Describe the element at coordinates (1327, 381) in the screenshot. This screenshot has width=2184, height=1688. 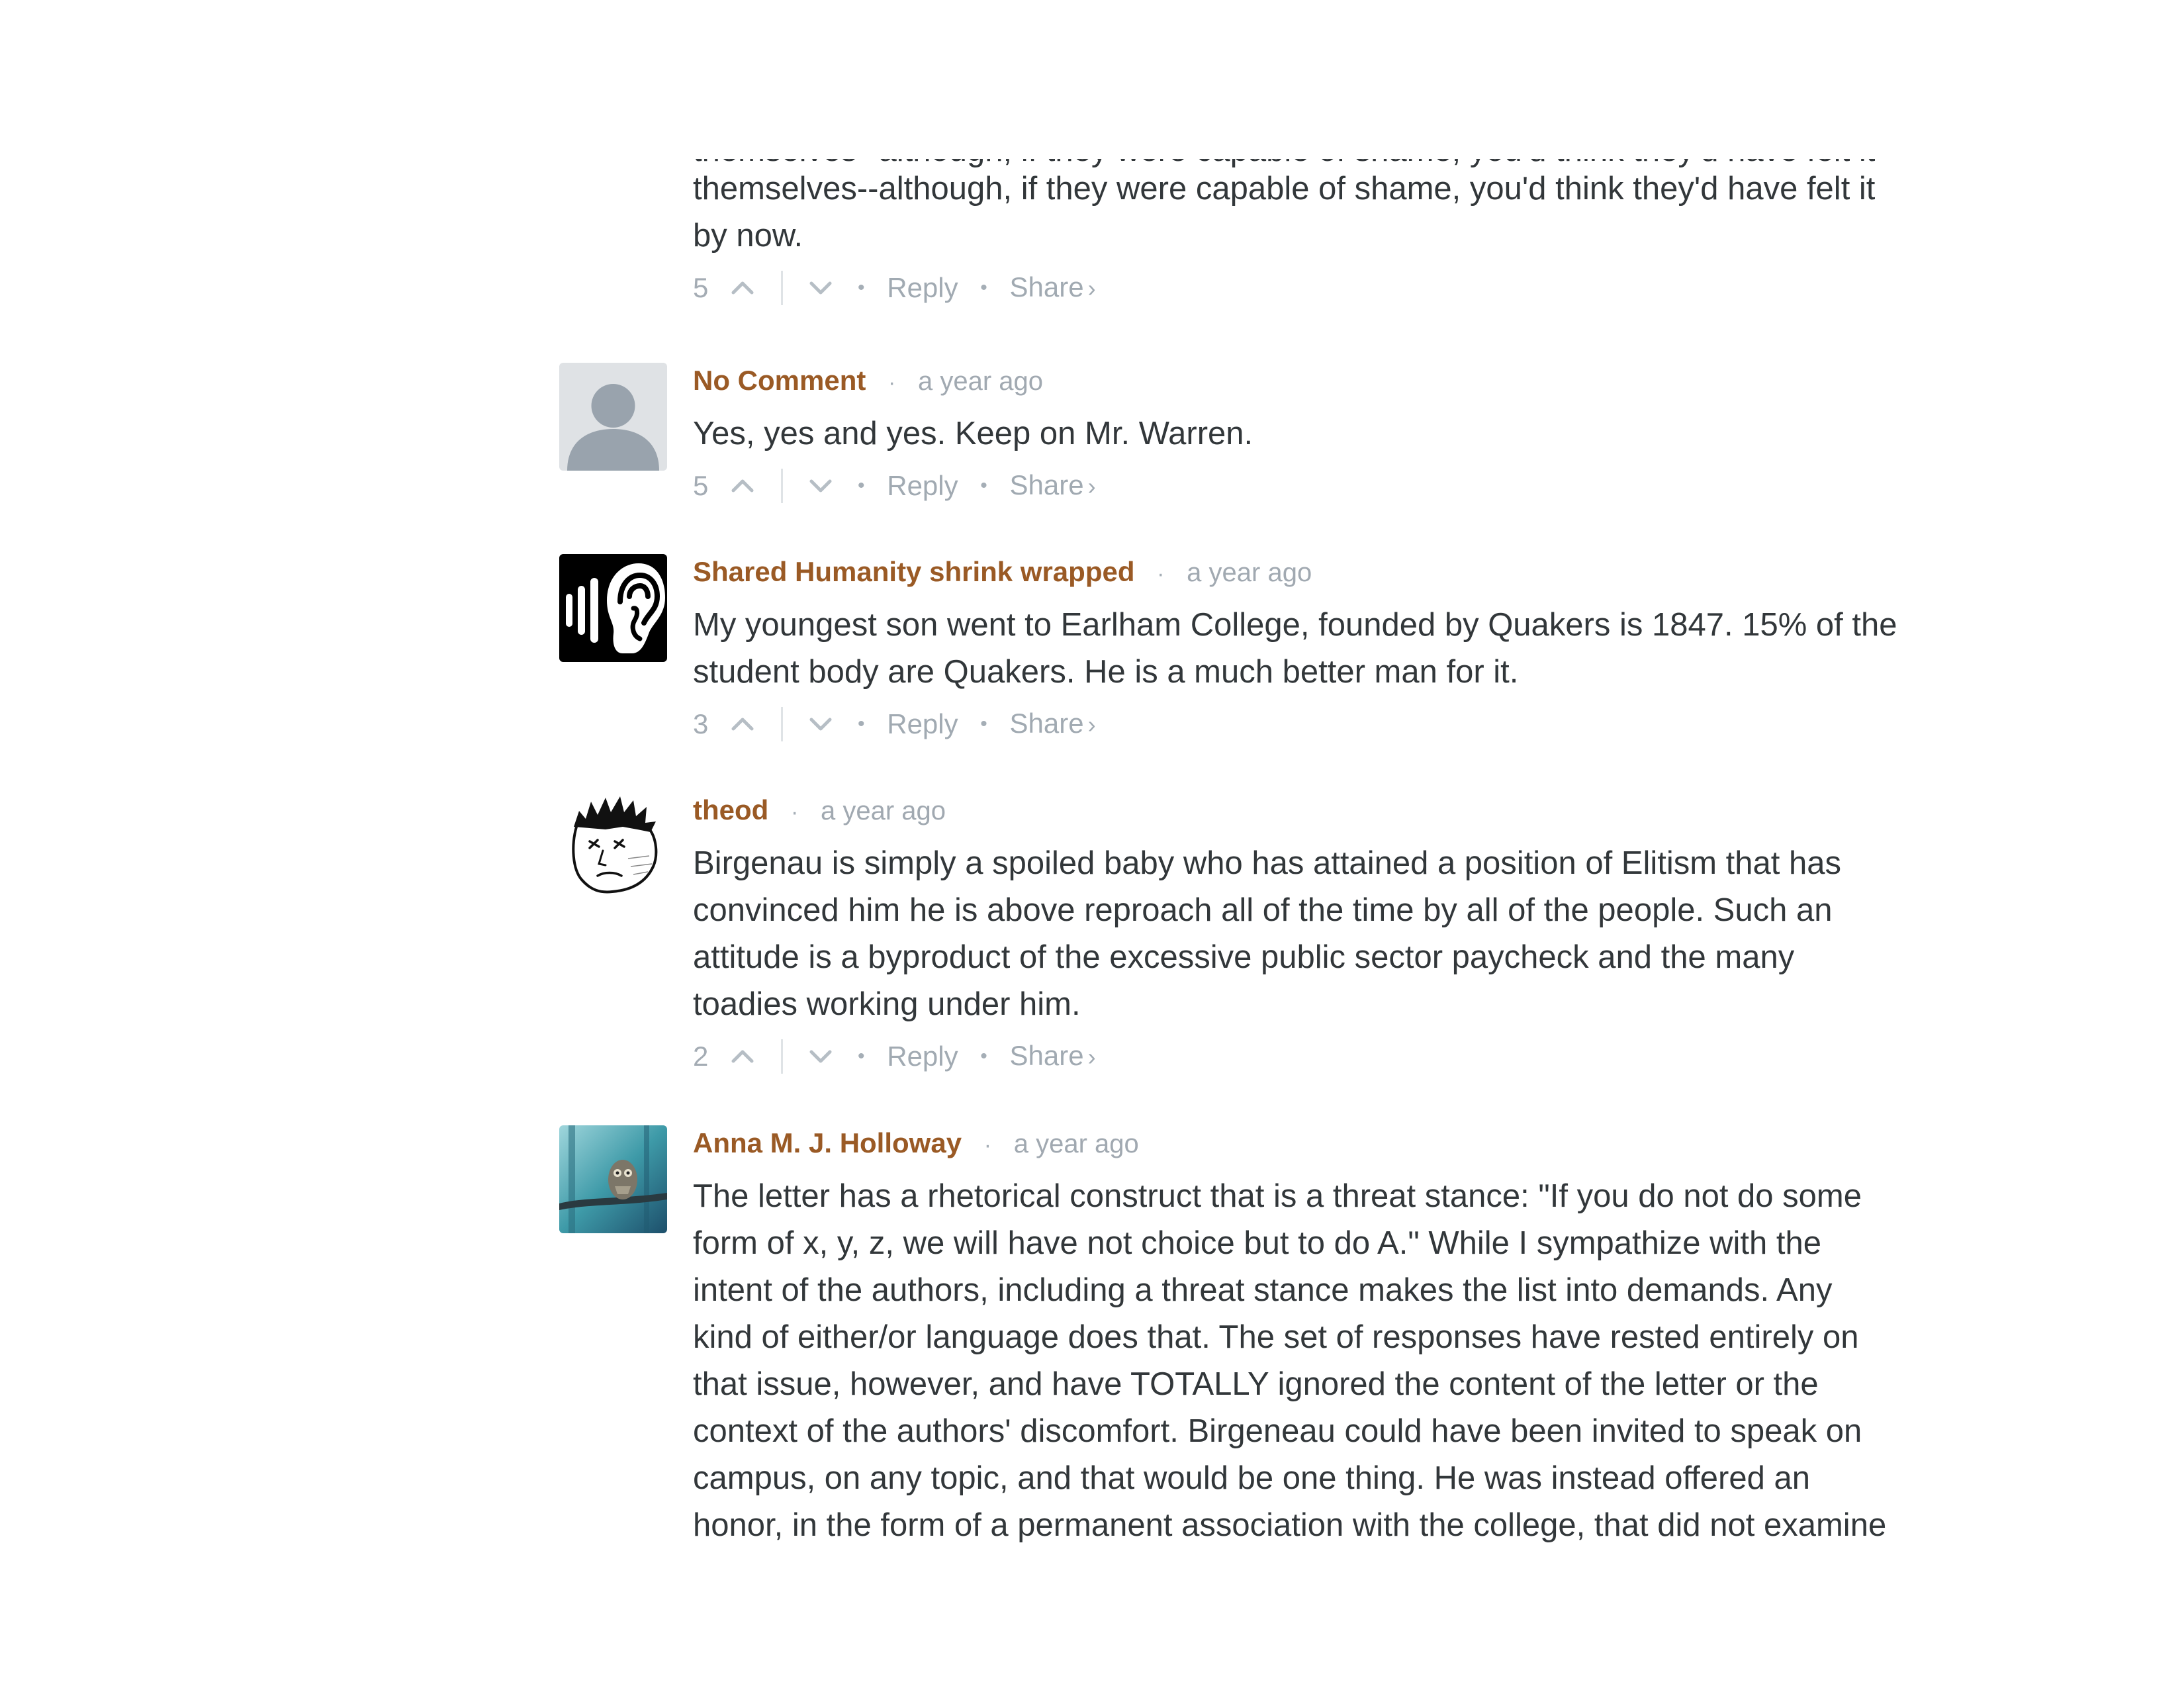
I see `comment-meta: No Comment · a year ago` at that location.